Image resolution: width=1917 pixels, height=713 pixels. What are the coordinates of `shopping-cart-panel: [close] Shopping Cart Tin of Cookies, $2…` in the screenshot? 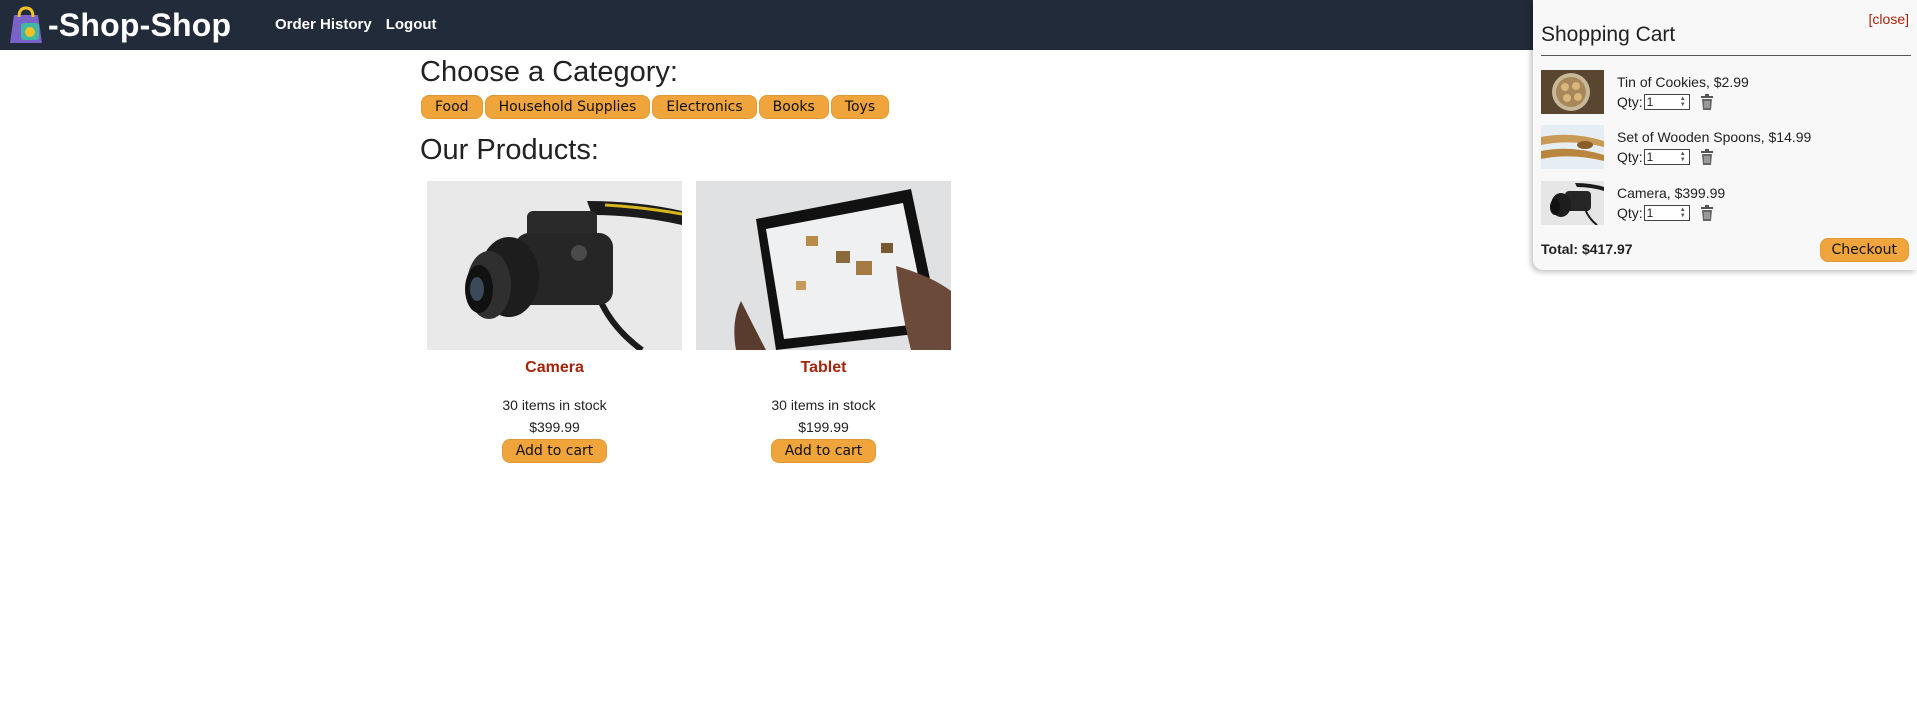 It's located at (1725, 135).